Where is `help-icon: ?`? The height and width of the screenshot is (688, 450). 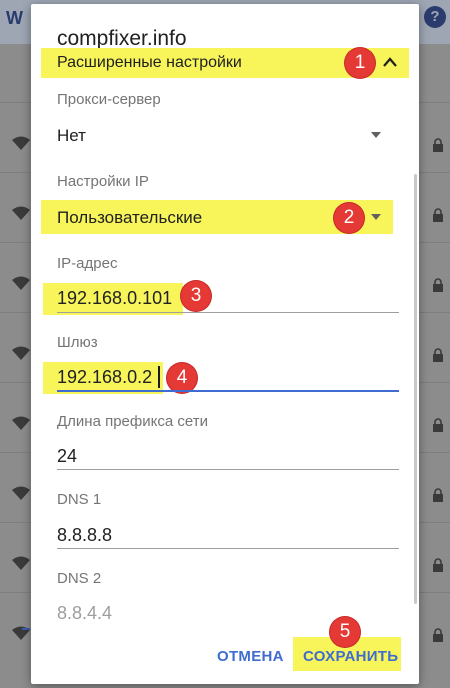
help-icon: ? is located at coordinates (435, 17).